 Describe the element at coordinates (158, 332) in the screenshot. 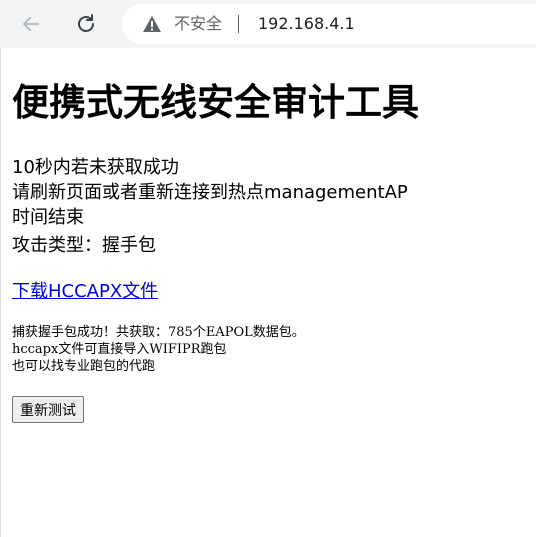

I see `result-line-captured: 捕获握手包成功！共获取：785个EAPOL数据包。` at that location.